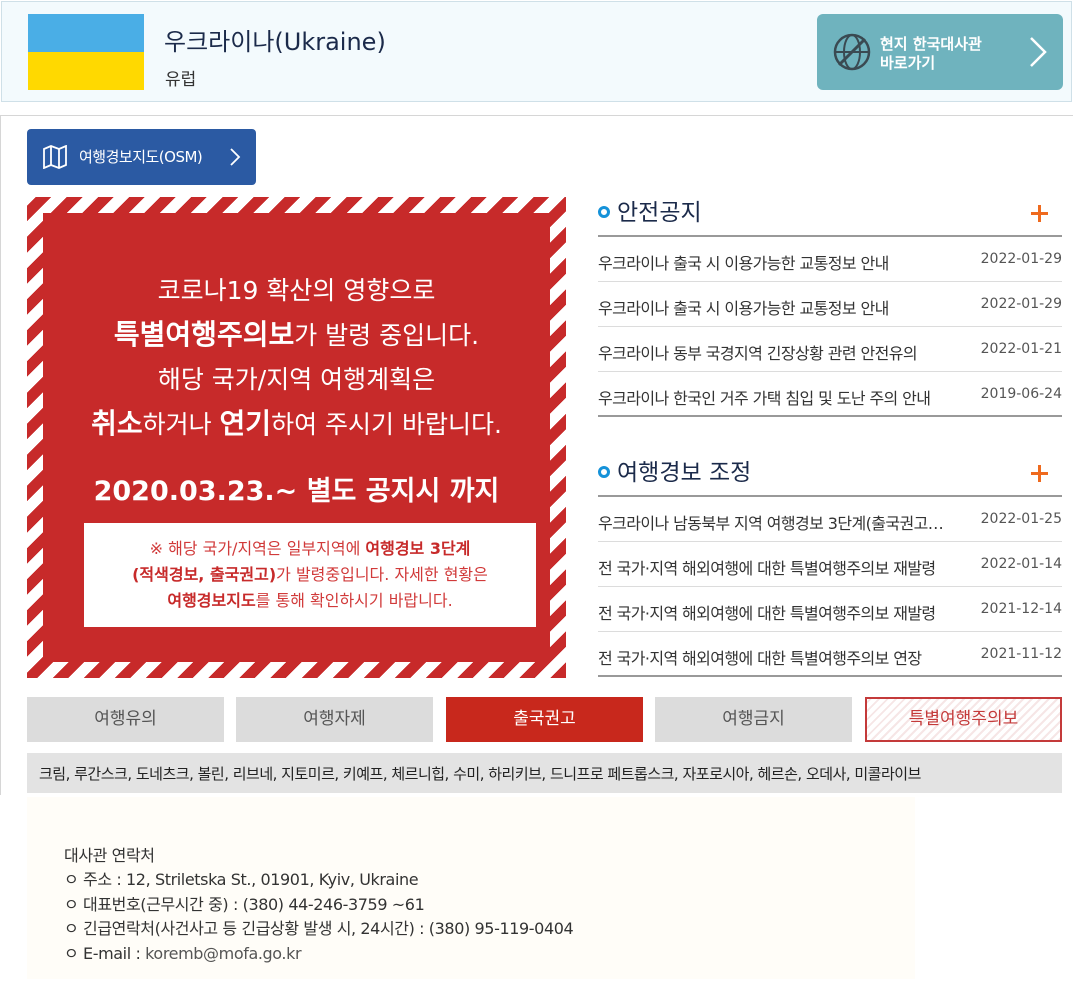 Image resolution: width=1073 pixels, height=981 pixels. What do you see at coordinates (1040, 474) in the screenshot?
I see `alert-adjustment-more-plus-icon` at bounding box center [1040, 474].